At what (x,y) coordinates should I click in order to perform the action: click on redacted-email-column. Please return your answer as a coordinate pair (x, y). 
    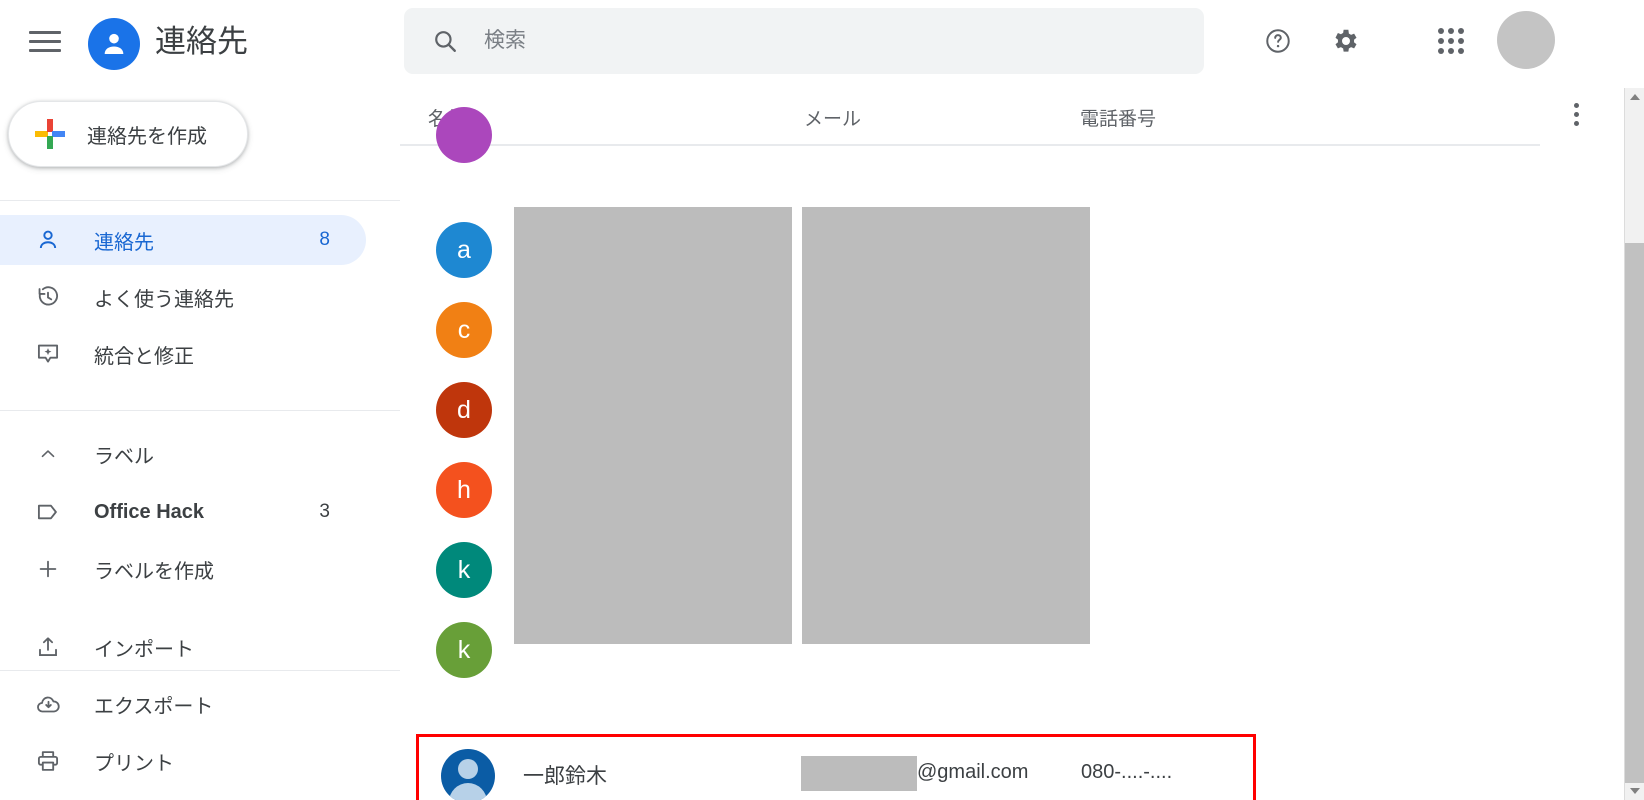
    Looking at the image, I should click on (946, 425).